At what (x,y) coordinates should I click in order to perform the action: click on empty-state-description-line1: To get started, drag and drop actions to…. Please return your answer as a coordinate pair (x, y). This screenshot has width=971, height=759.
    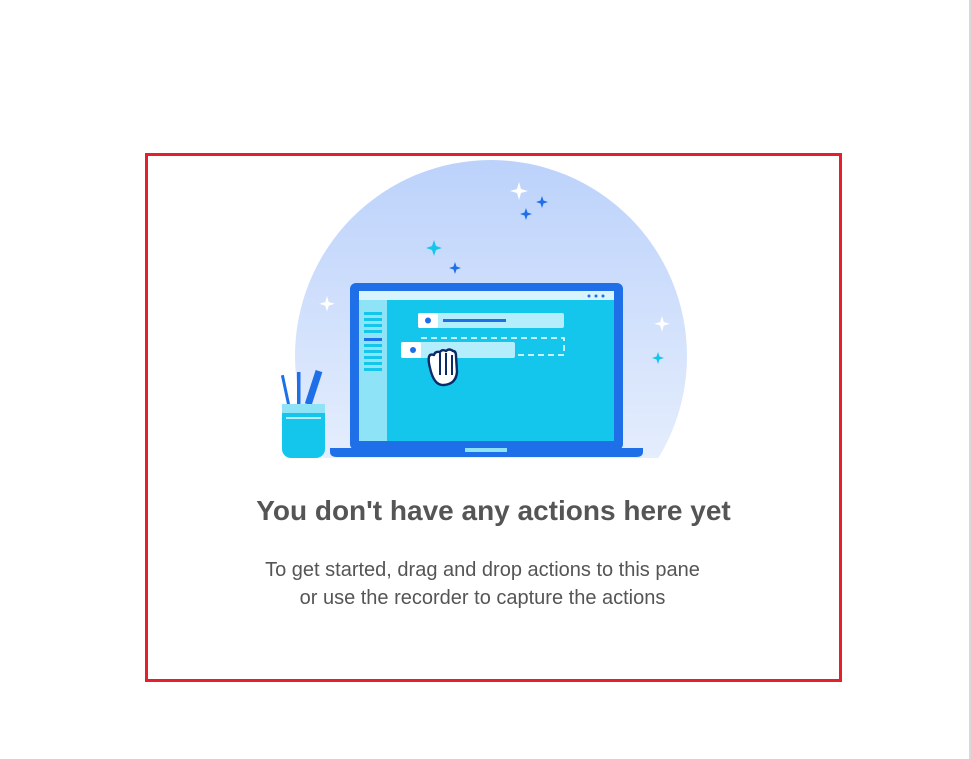
    Looking at the image, I should click on (482, 570).